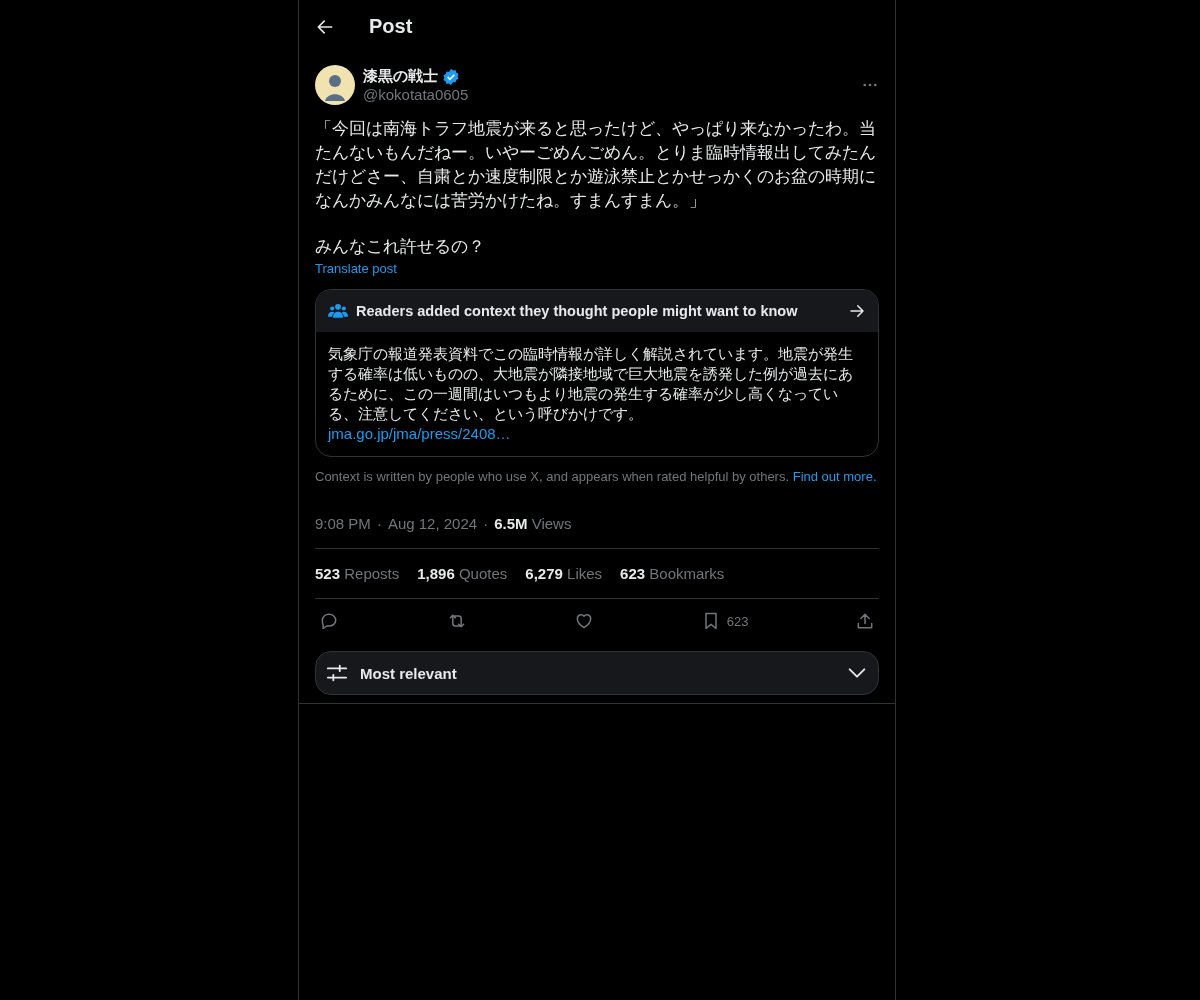 Image resolution: width=1200 pixels, height=1000 pixels. Describe the element at coordinates (343, 523) in the screenshot. I see `post-time: 9:08 PM` at that location.